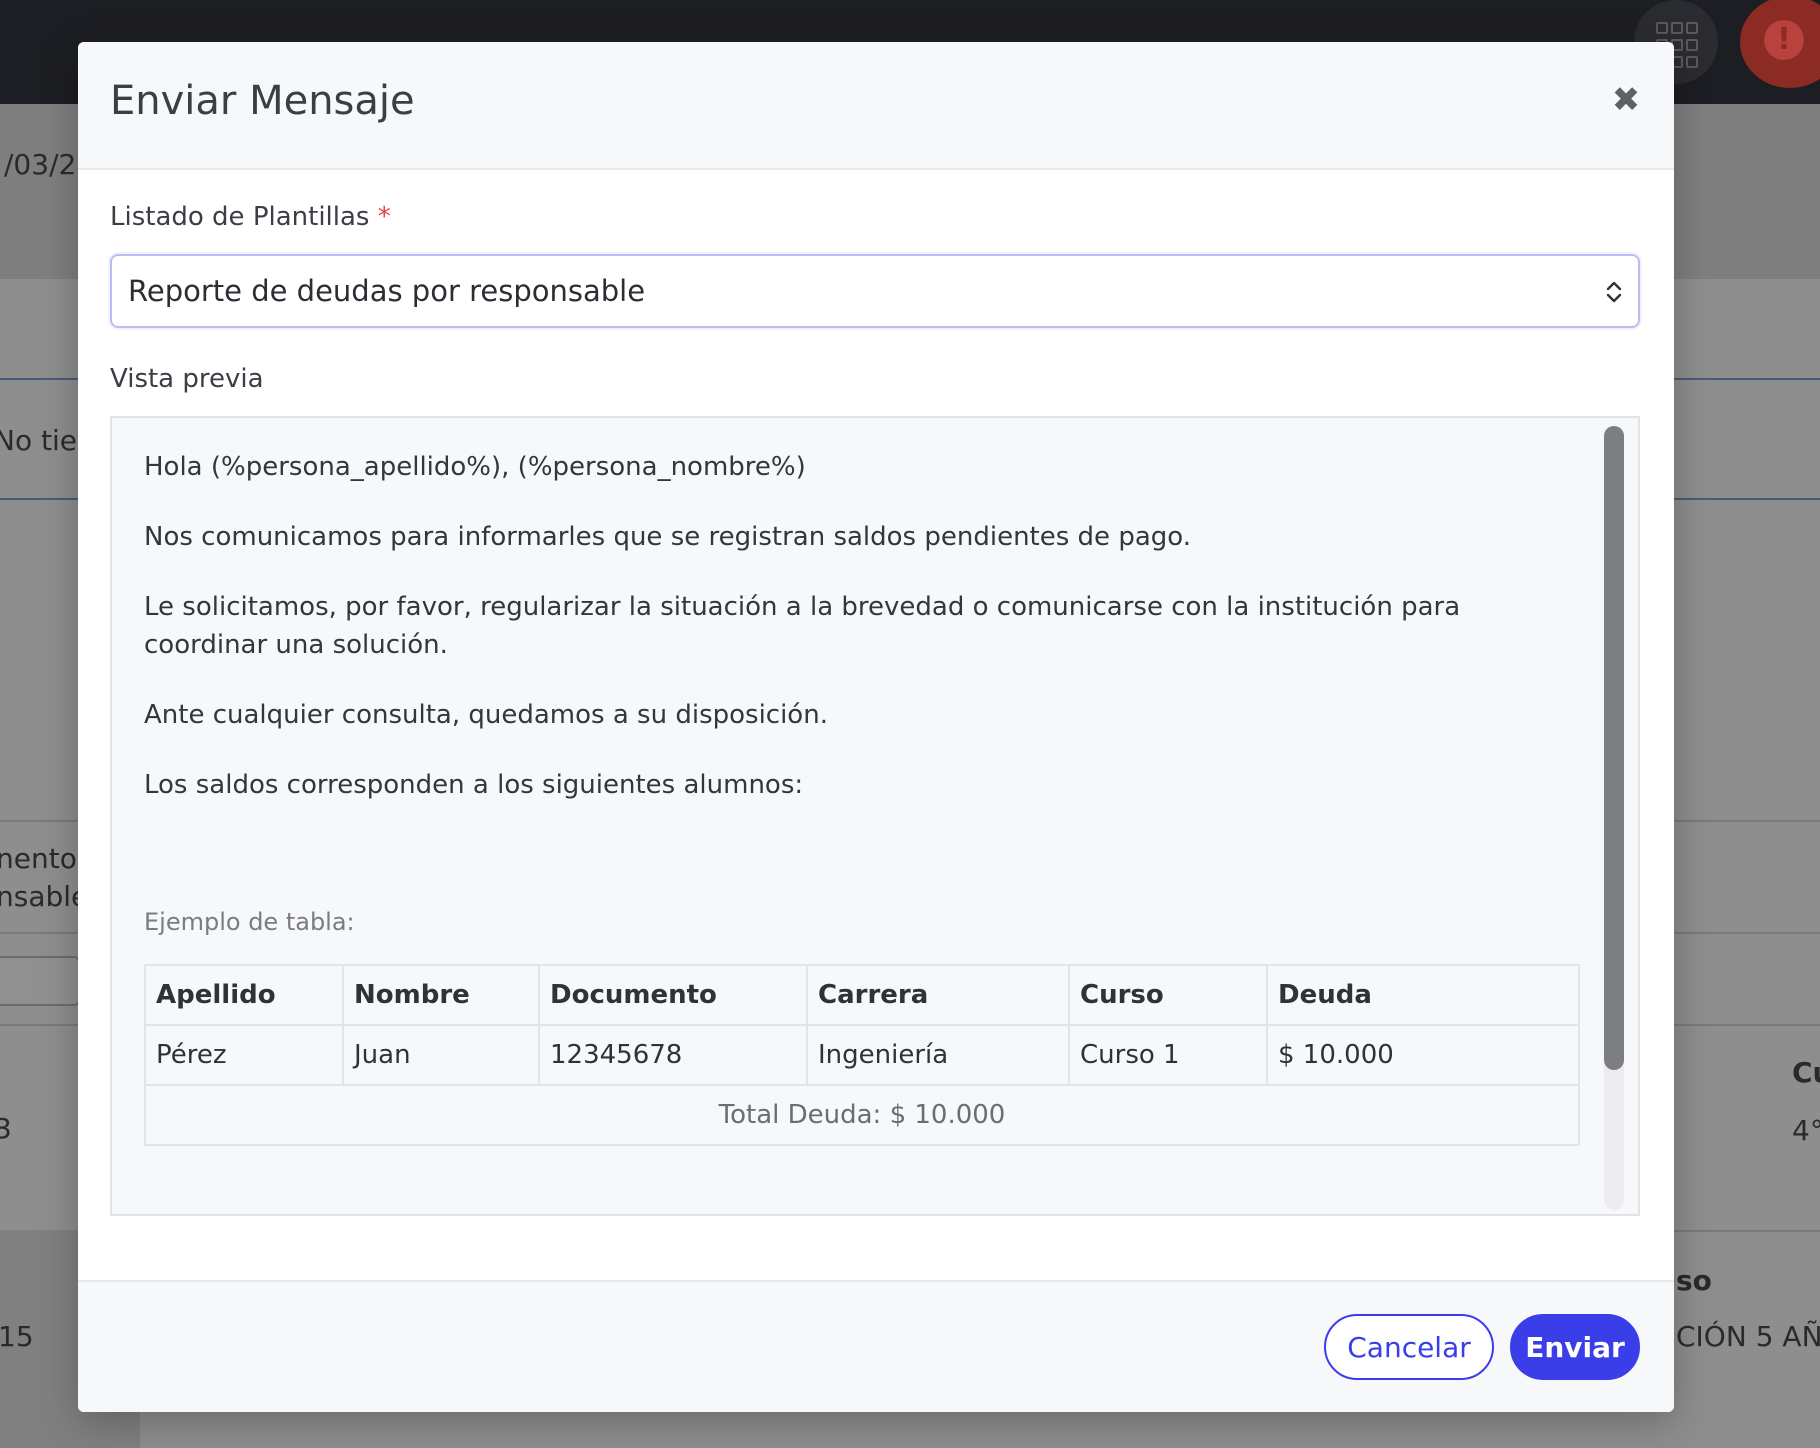  I want to click on table-total-row: Total Deuda: $ 10.000, so click(862, 1115).